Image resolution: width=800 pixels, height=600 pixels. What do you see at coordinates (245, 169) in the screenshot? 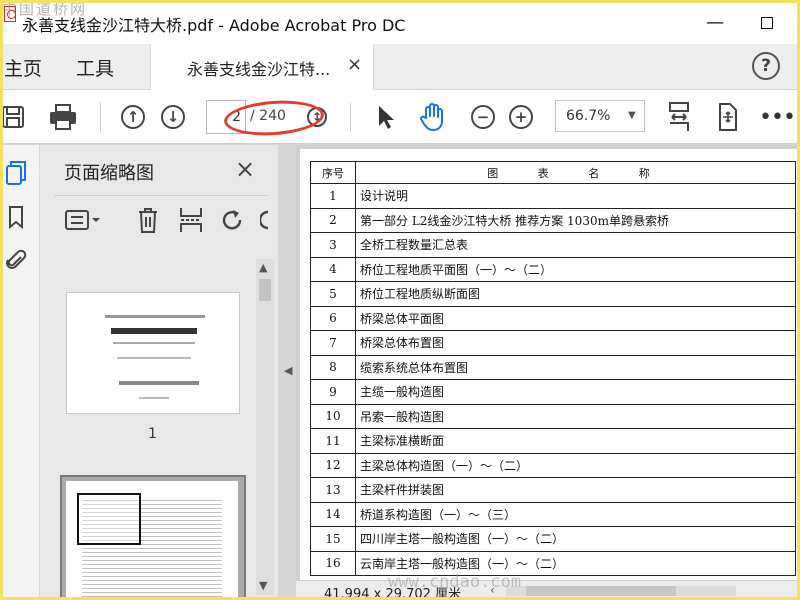
I see `close-panel-button: ×` at bounding box center [245, 169].